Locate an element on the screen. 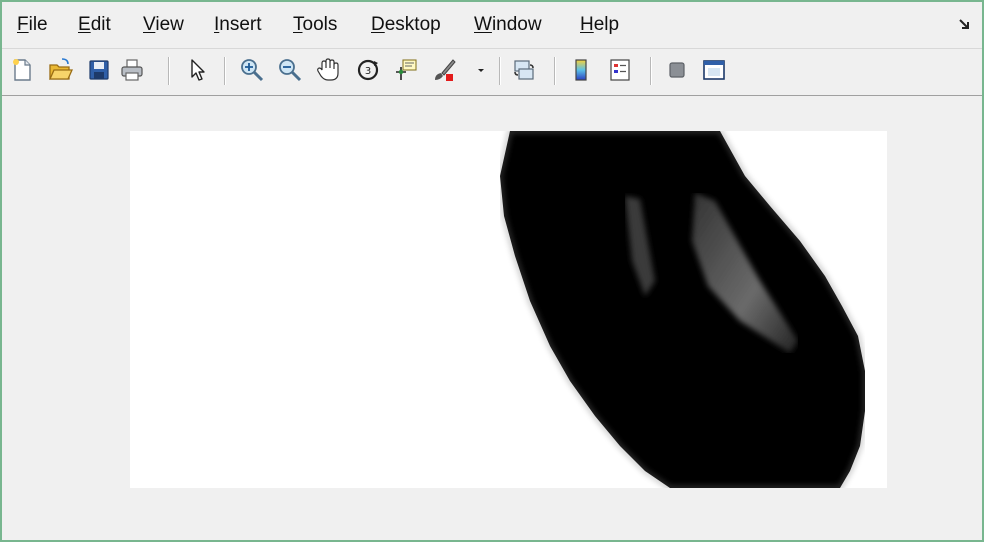 The height and width of the screenshot is (542, 984). colorbar-icon is located at coordinates (581, 70).